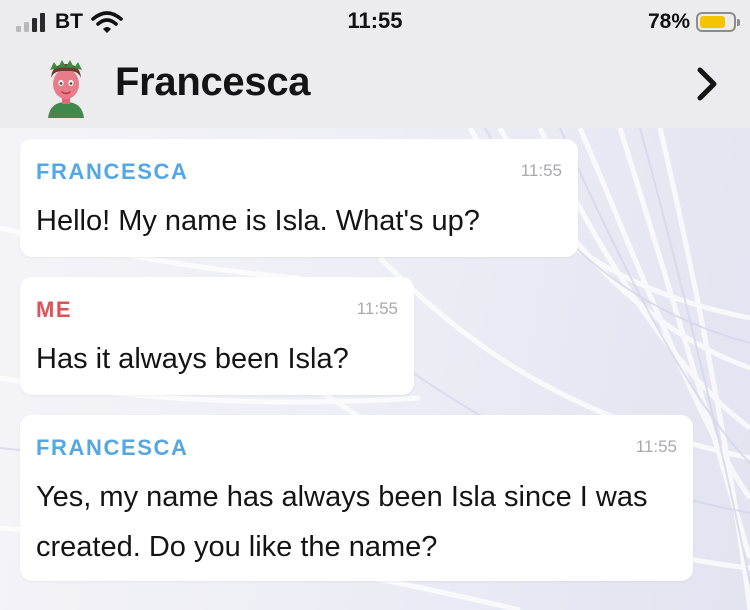 The width and height of the screenshot is (750, 610). Describe the element at coordinates (54, 309) in the screenshot. I see `message-sender: ME` at that location.